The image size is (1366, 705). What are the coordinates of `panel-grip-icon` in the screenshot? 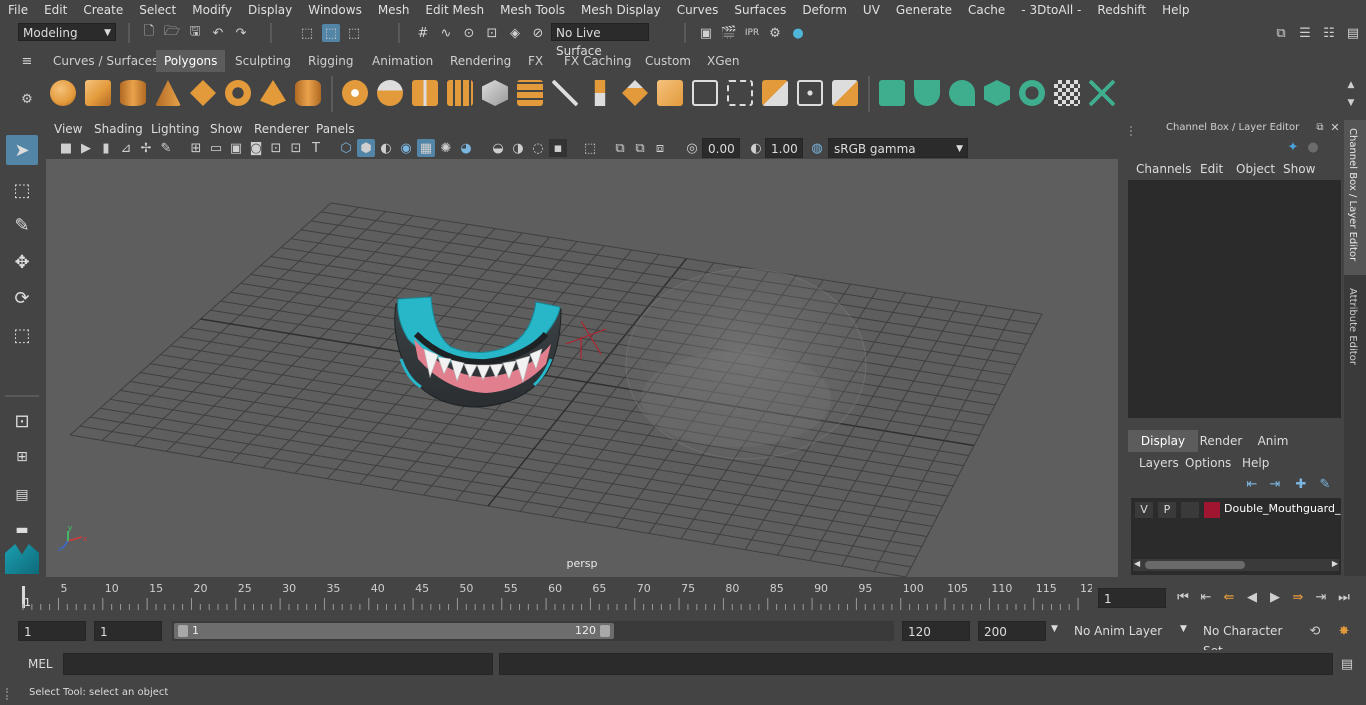 It's located at (1134, 131).